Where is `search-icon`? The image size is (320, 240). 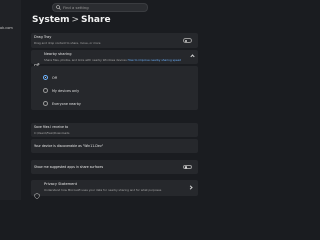 search-icon is located at coordinates (58, 7).